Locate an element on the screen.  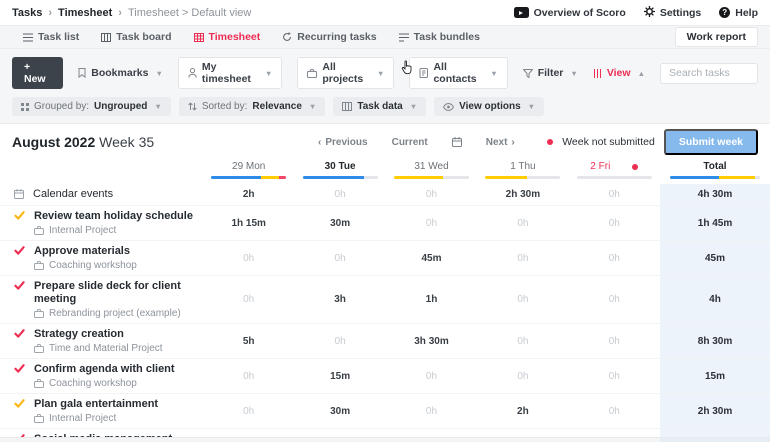
task-cell: Calendar events is located at coordinates (101, 194).